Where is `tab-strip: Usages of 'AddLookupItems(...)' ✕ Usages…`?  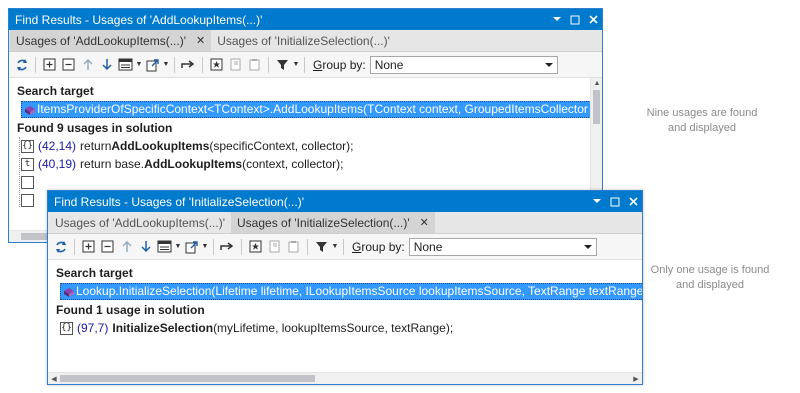
tab-strip: Usages of 'AddLookupItems(...)' ✕ Usages… is located at coordinates (305, 41).